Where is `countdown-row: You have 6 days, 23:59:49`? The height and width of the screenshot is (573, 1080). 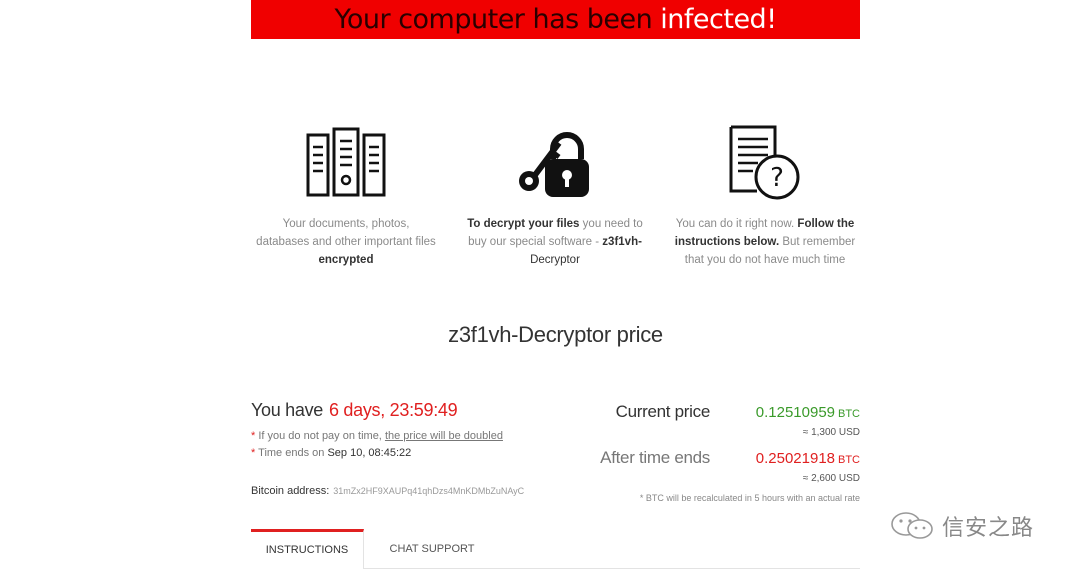 countdown-row: You have 6 days, 23:59:49 is located at coordinates (416, 410).